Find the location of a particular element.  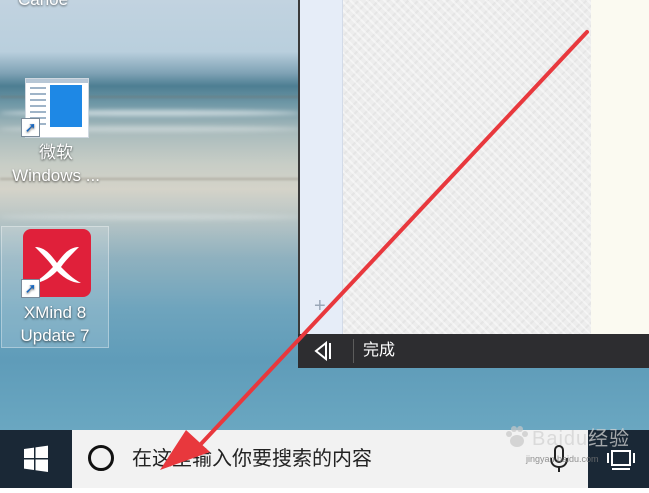

search-box: 在这里输入你要搜索的内容 is located at coordinates (330, 459).